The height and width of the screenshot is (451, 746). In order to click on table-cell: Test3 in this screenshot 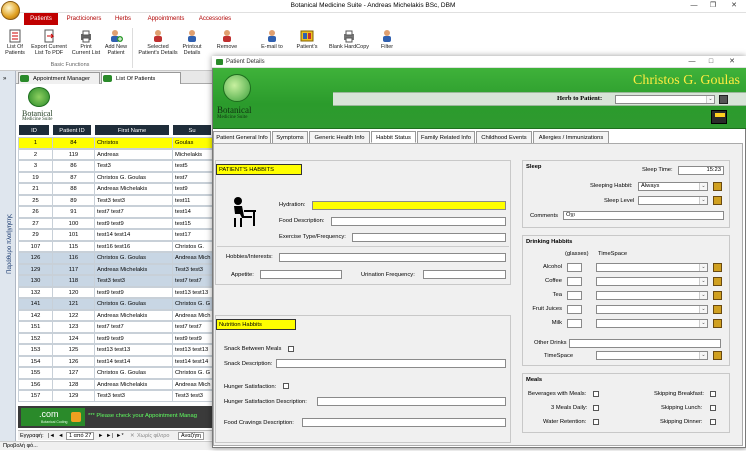, I will do `click(133, 166)`.